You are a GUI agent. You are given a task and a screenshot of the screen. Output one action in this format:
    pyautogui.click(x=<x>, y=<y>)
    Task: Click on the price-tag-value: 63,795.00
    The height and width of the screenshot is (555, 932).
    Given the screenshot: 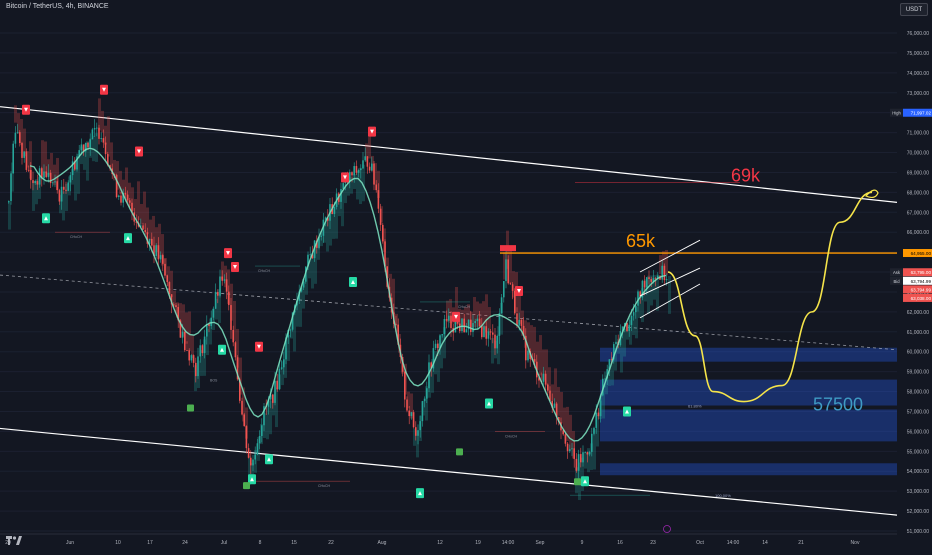 What is the action you would take?
    pyautogui.click(x=921, y=272)
    